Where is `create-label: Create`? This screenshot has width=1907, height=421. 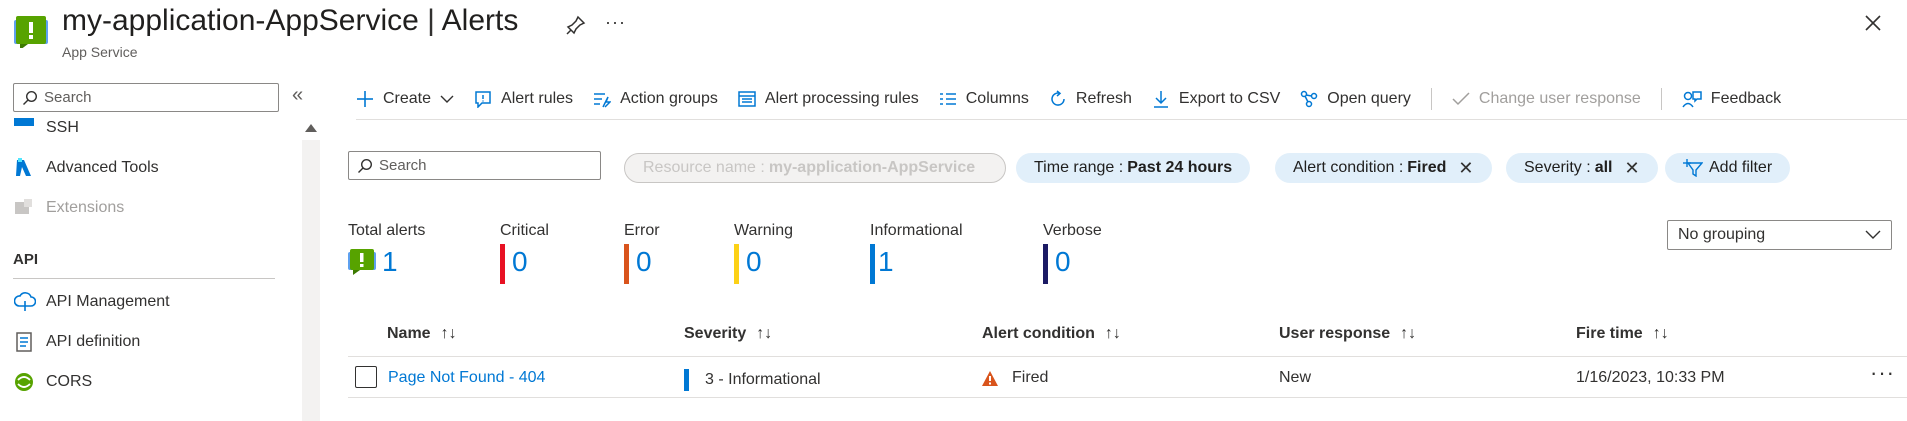
create-label: Create is located at coordinates (407, 98).